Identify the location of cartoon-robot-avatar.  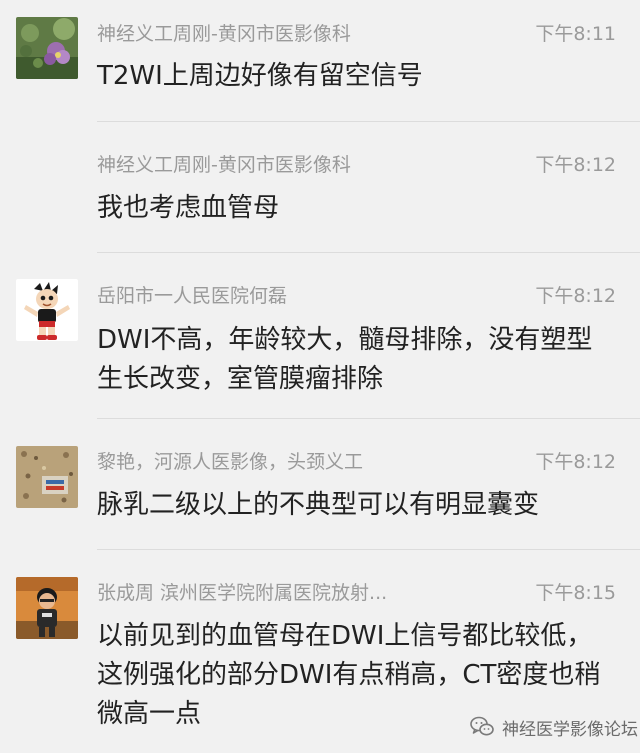
(47, 310).